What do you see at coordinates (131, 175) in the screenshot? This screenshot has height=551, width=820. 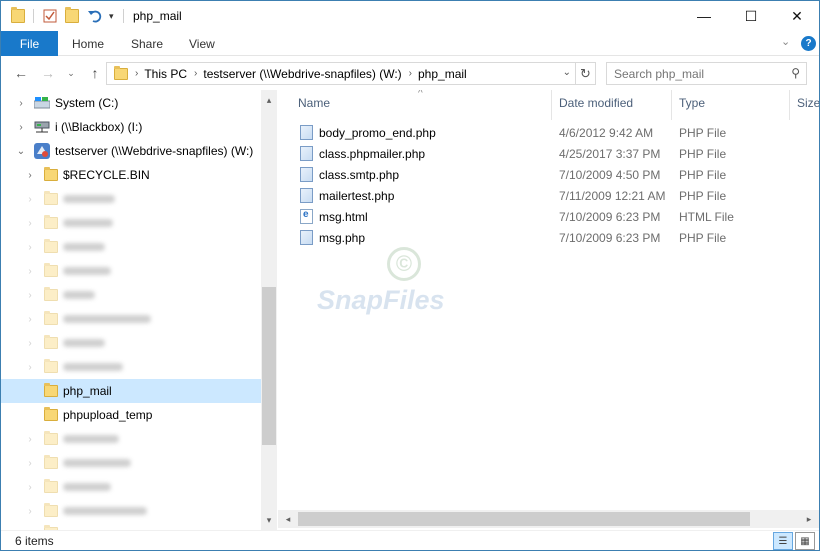 I see `tree-item-recycle-bin: › $RECYCLE.BIN` at bounding box center [131, 175].